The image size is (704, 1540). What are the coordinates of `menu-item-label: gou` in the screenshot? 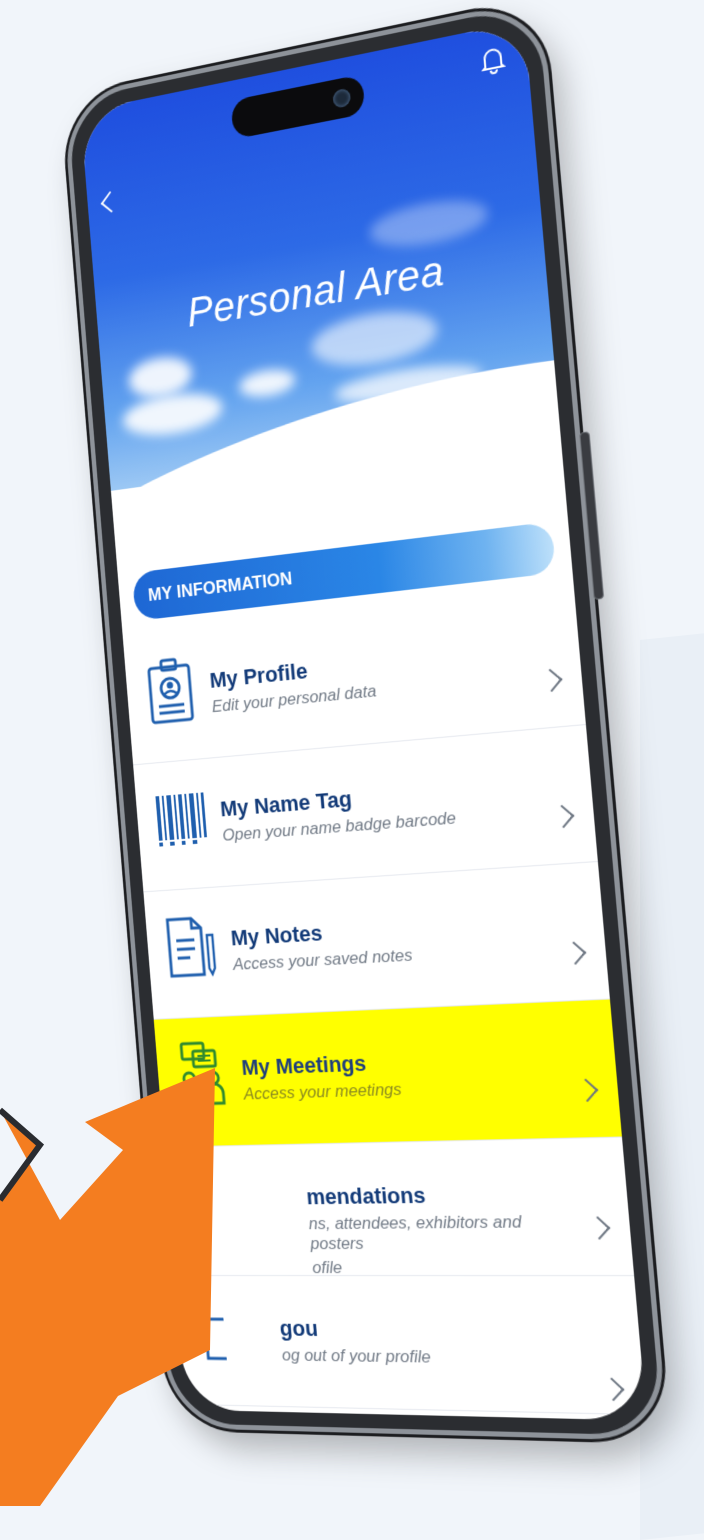 It's located at (428, 1330).